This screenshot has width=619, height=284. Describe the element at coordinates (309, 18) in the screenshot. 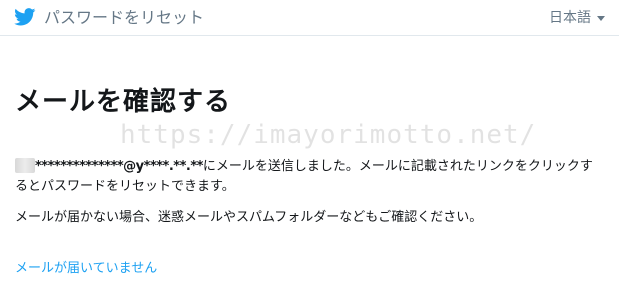

I see `top-bar: パスワードをリセット 日本語` at that location.